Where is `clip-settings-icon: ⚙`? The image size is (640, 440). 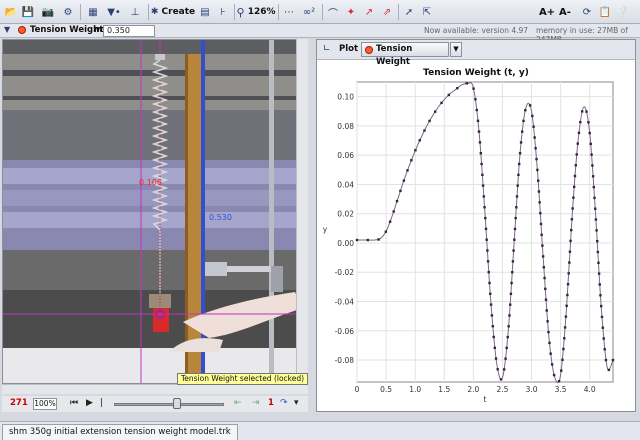 clip-settings-icon: ⚙ is located at coordinates (68, 12).